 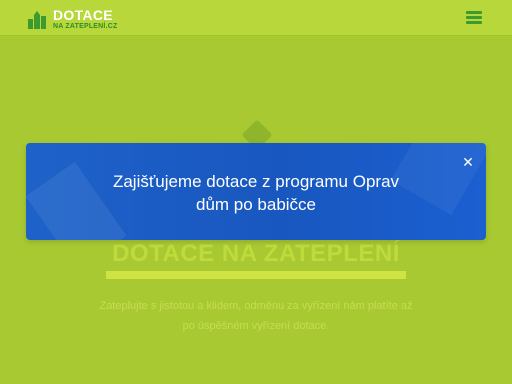 I want to click on logo-title: DOTACE, so click(x=83, y=15).